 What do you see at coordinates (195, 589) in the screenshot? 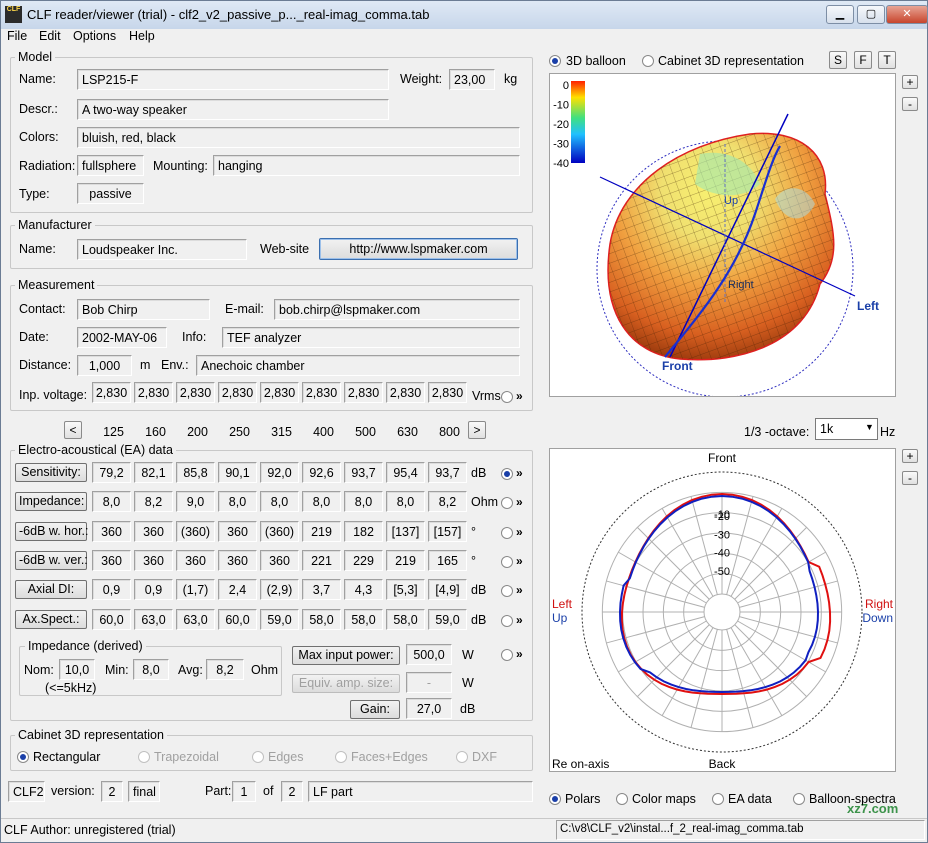
I see `ea-value-field: (1,7)` at bounding box center [195, 589].